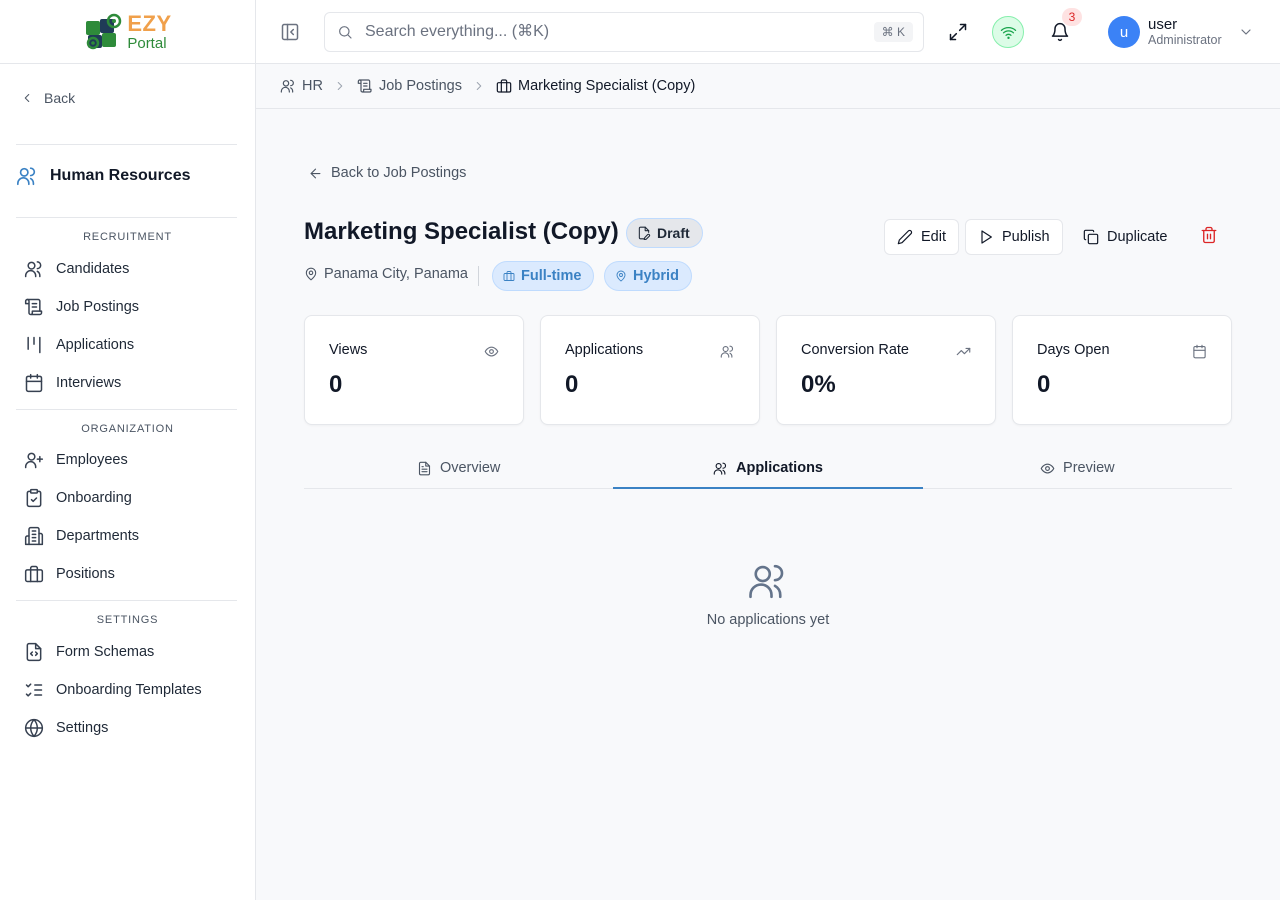  What do you see at coordinates (386, 274) in the screenshot?
I see `job-location: Panama City, Panama` at bounding box center [386, 274].